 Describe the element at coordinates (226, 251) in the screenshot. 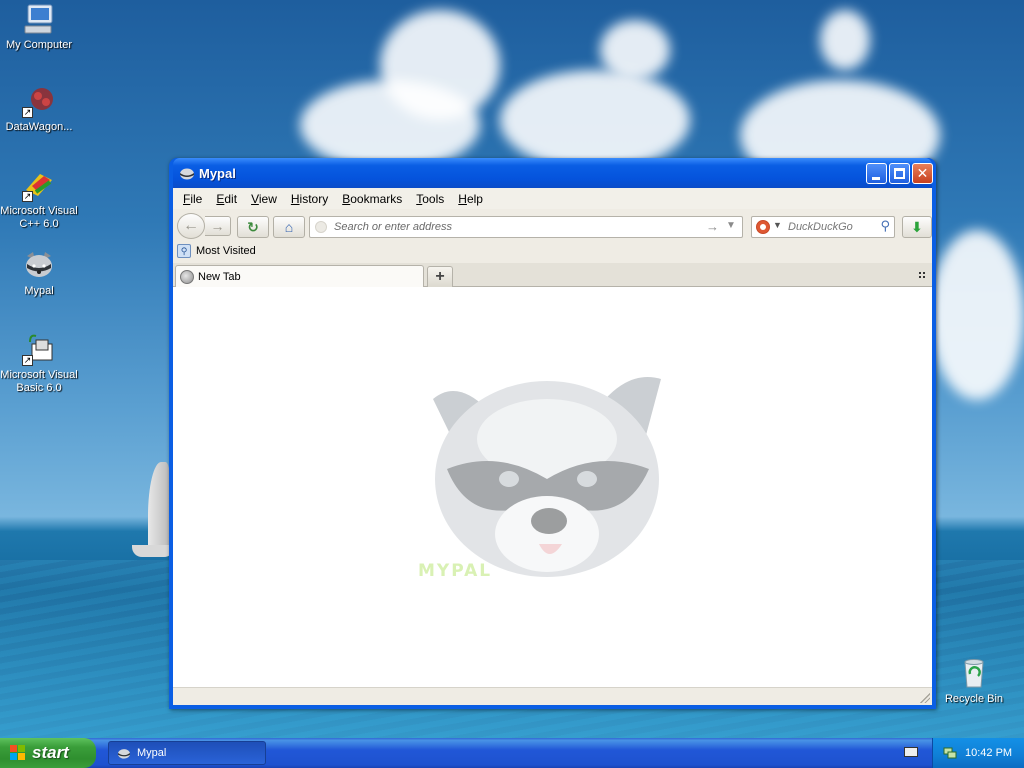

I see `bookmark-label: Most Visited` at that location.